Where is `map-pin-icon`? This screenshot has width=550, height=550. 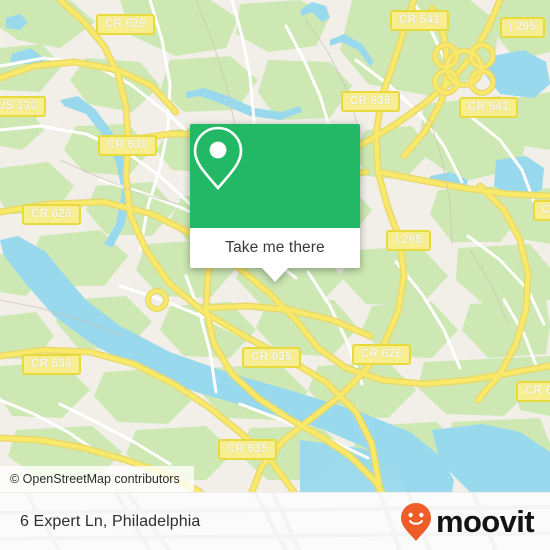
map-pin-icon is located at coordinates (218, 158).